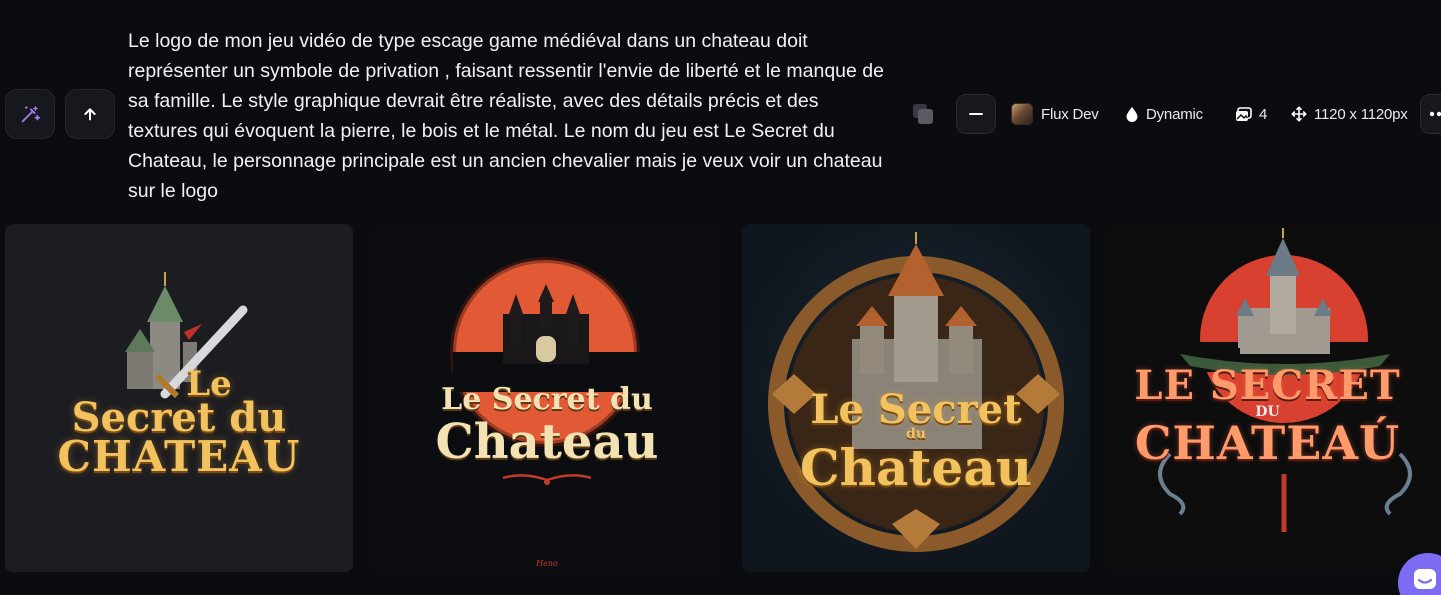  I want to click on generated-image-3: Le Secret du Chateau, so click(916, 398).